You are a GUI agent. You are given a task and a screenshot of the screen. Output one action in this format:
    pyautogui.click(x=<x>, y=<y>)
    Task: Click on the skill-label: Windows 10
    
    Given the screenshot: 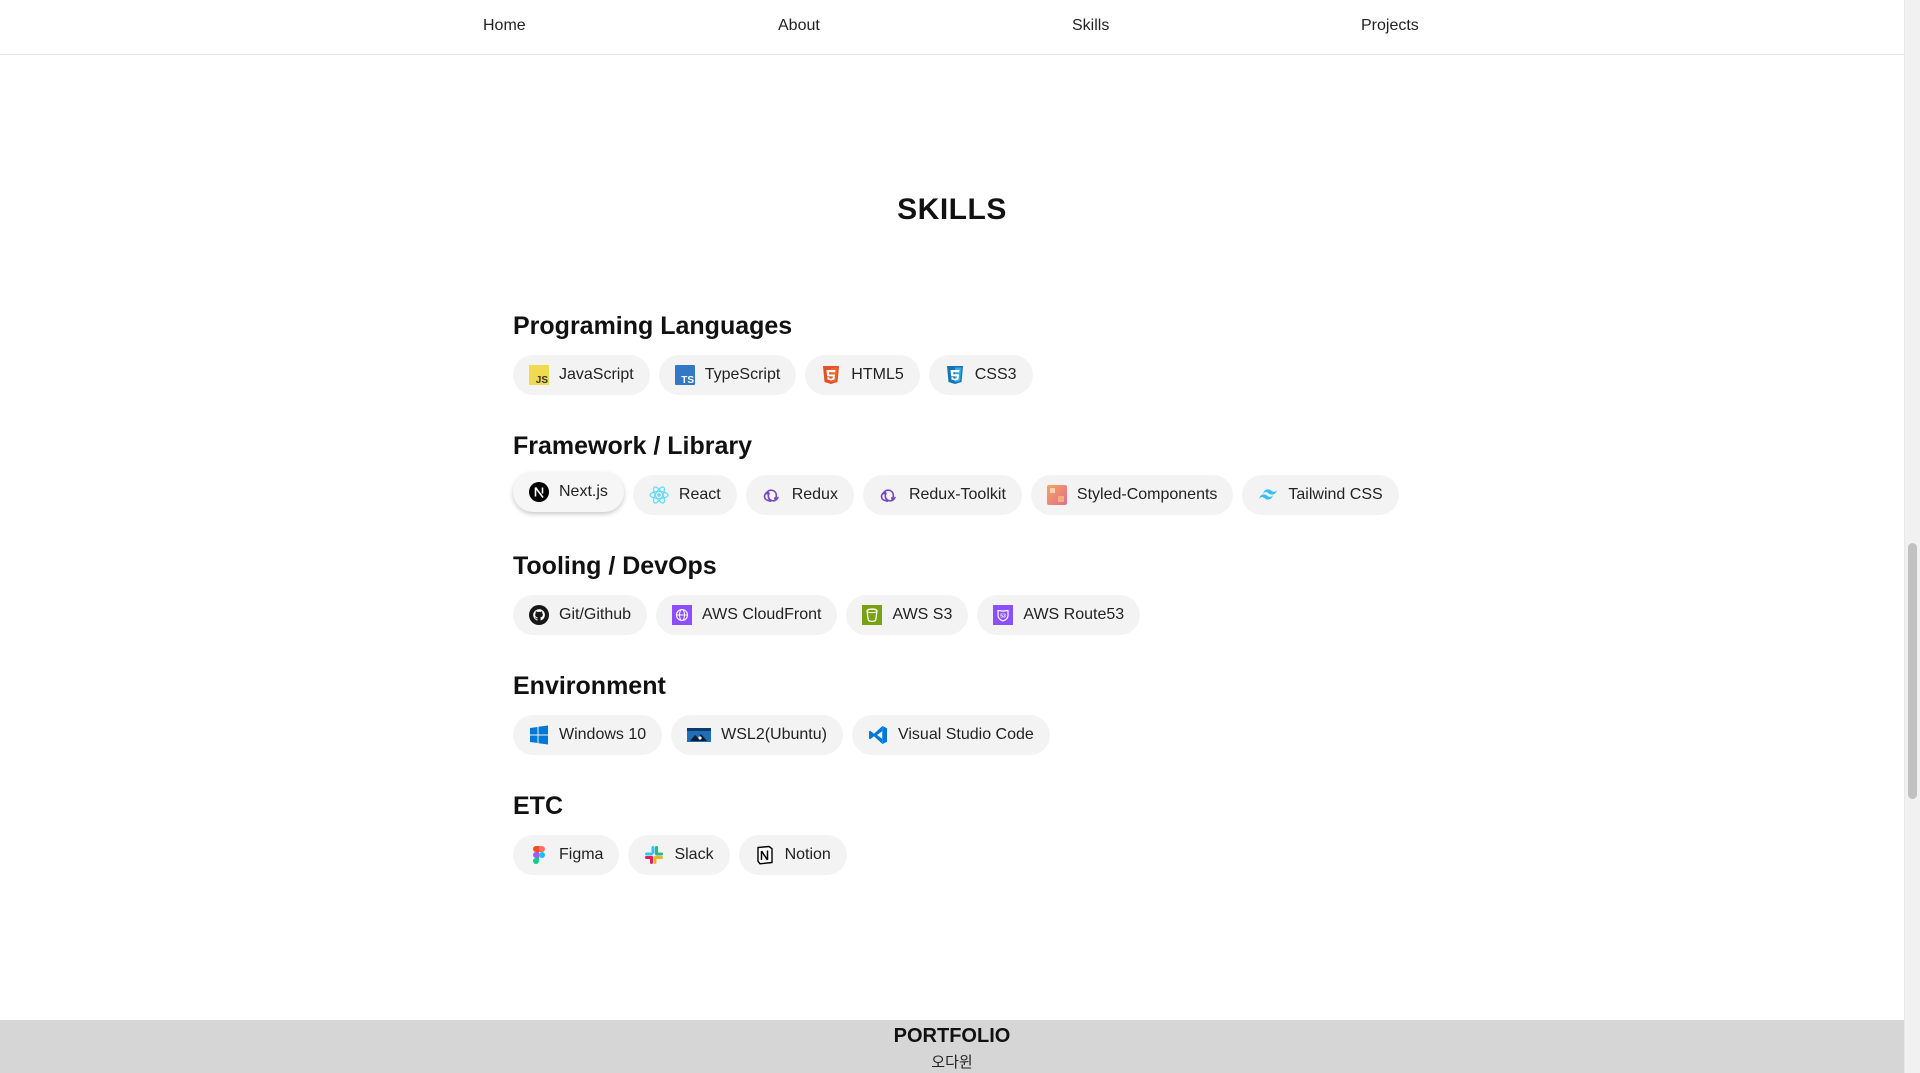 What is the action you would take?
    pyautogui.click(x=603, y=734)
    